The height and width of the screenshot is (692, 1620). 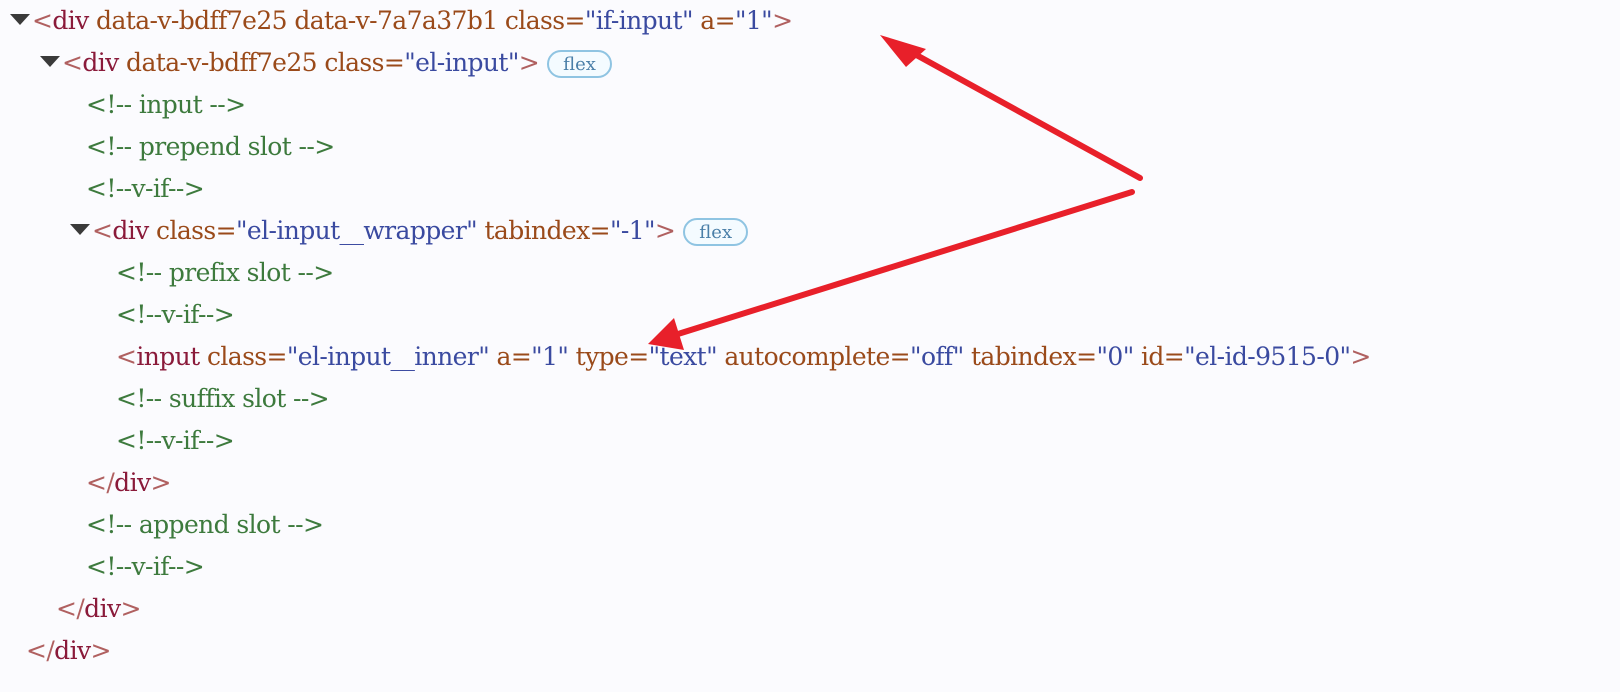 I want to click on dom-comment-line: <!-- input -->, so click(x=166, y=105).